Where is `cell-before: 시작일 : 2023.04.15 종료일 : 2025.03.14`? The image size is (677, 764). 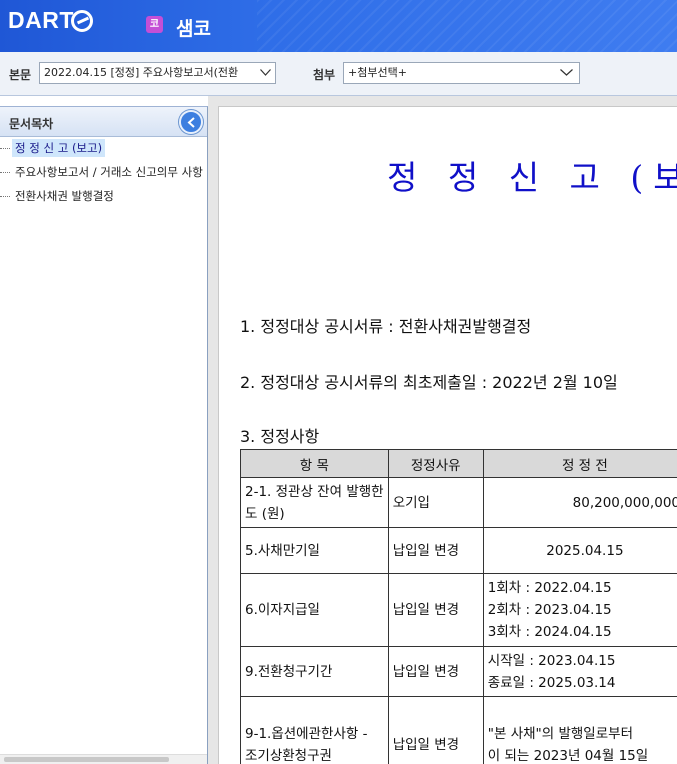 cell-before: 시작일 : 2023.04.15 종료일 : 2025.03.14 is located at coordinates (579, 671).